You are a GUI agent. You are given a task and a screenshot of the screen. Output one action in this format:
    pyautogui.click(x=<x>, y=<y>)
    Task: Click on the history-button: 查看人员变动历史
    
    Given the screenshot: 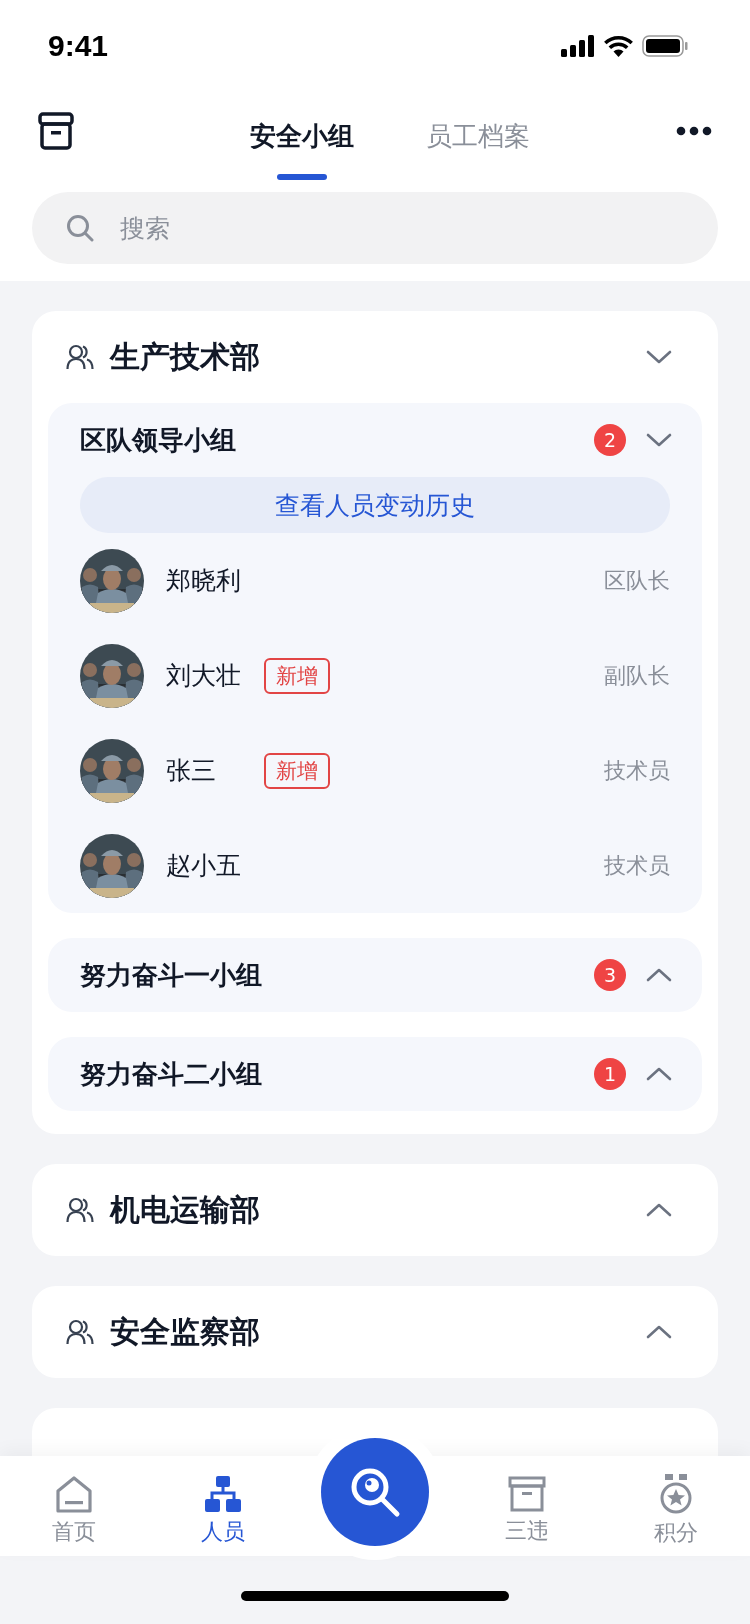 What is the action you would take?
    pyautogui.click(x=375, y=505)
    